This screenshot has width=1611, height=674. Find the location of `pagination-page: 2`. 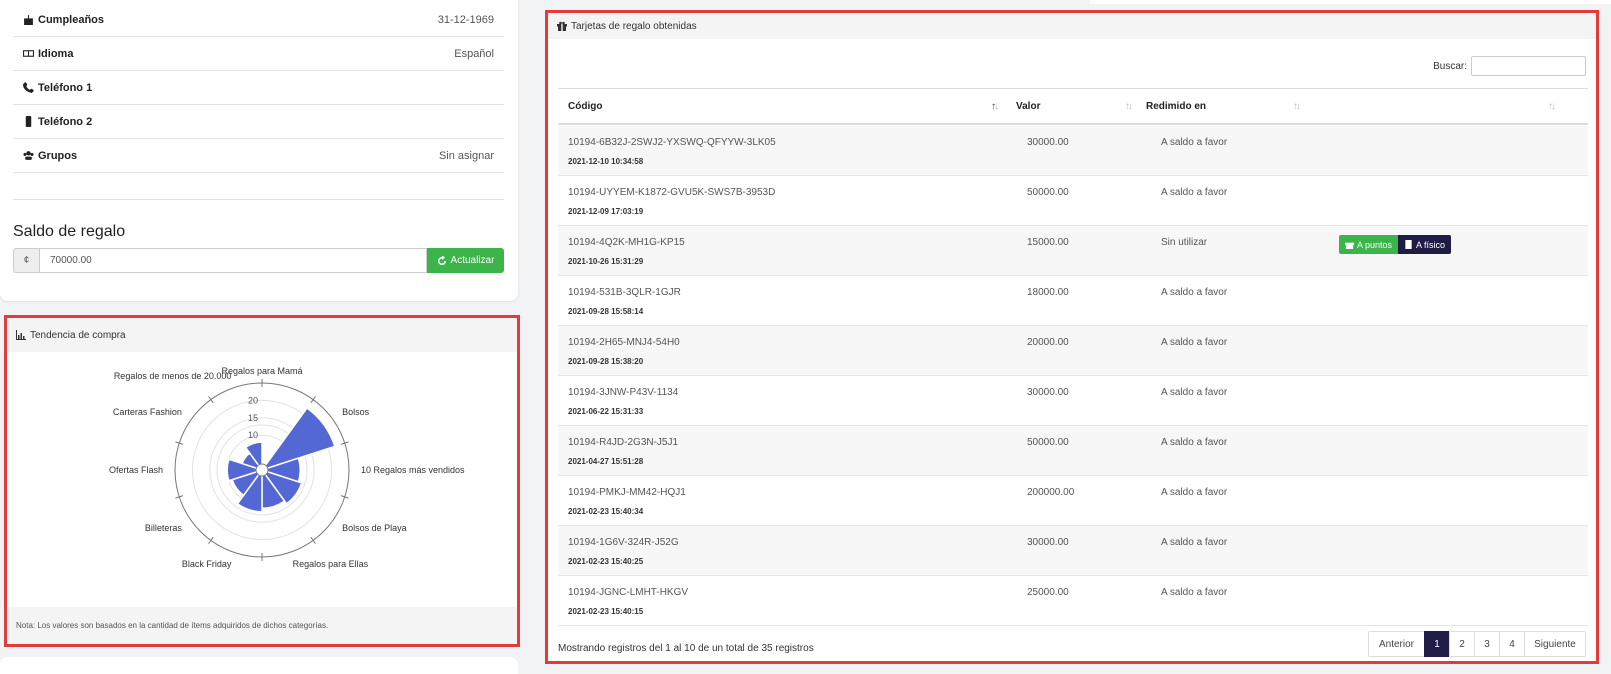

pagination-page: 2 is located at coordinates (1462, 644).